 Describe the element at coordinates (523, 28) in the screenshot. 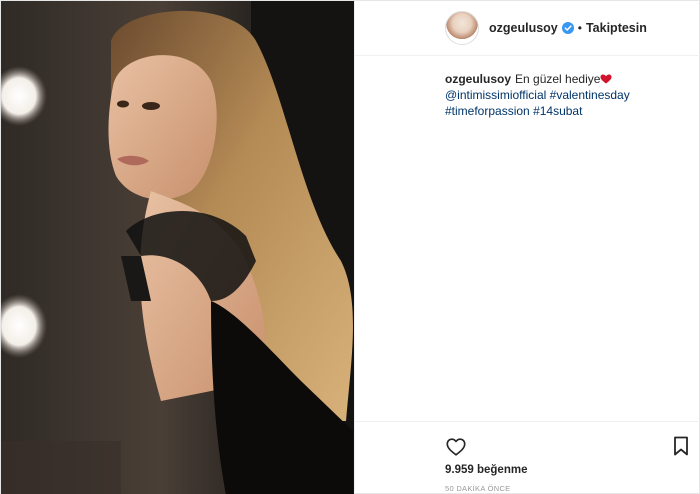

I see `username-link: ozgeulusoy` at that location.